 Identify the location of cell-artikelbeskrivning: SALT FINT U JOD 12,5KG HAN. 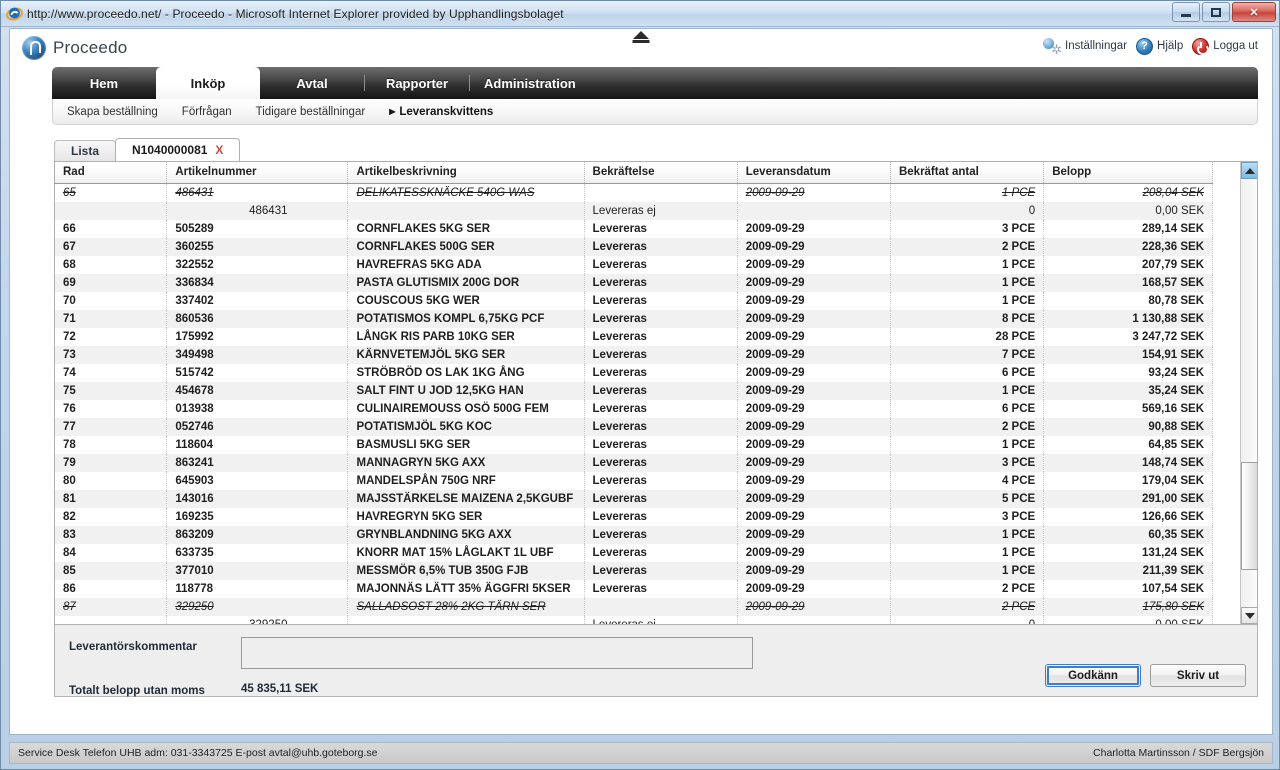
(466, 390).